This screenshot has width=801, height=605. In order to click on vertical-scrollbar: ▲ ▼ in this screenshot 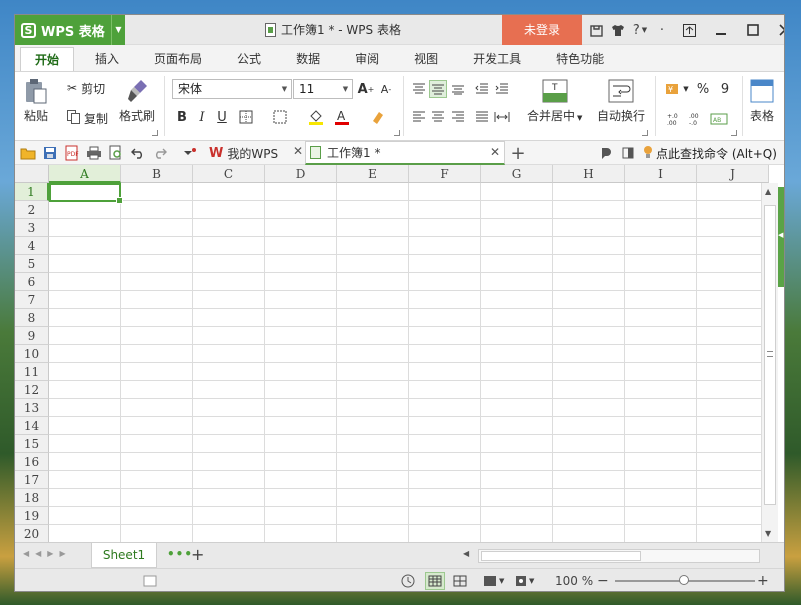, I will do `click(769, 362)`.